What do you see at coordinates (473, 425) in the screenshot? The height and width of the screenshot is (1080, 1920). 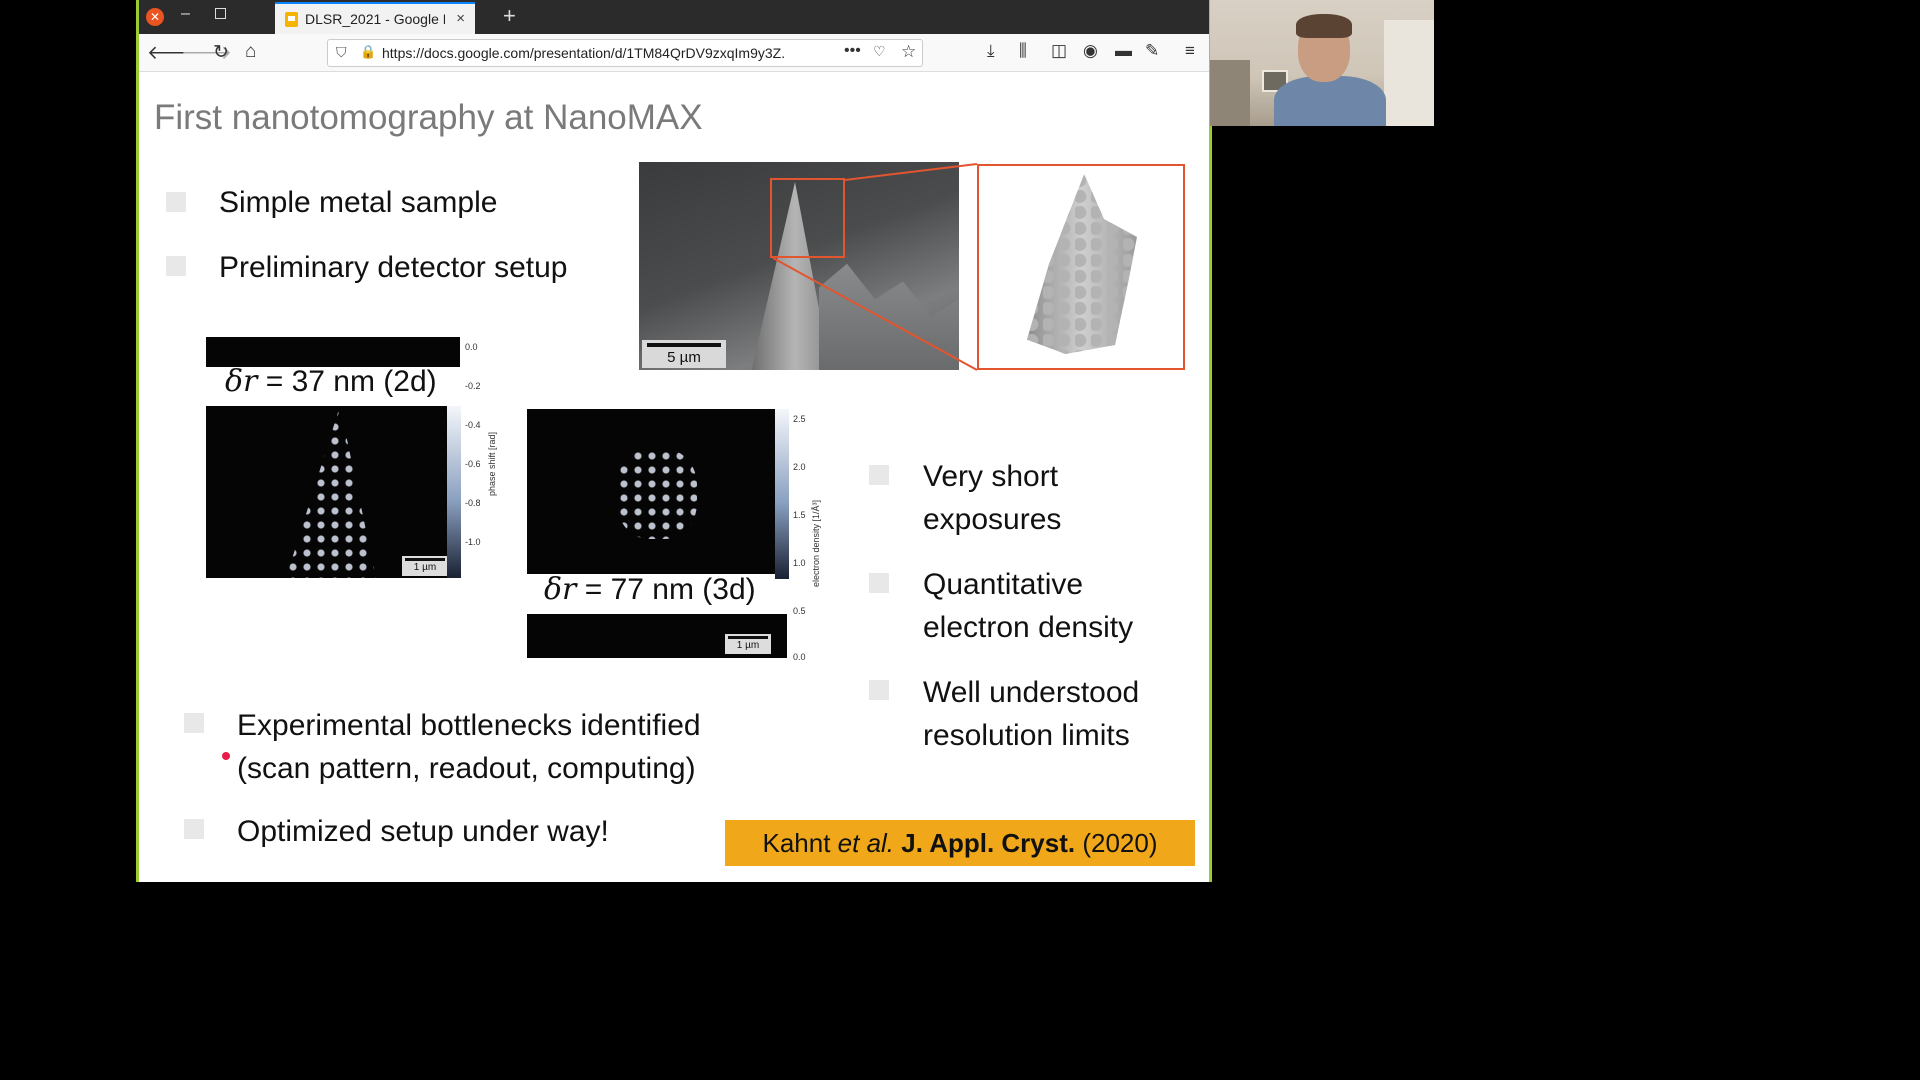 I see `colorbar-tick: -0.4` at bounding box center [473, 425].